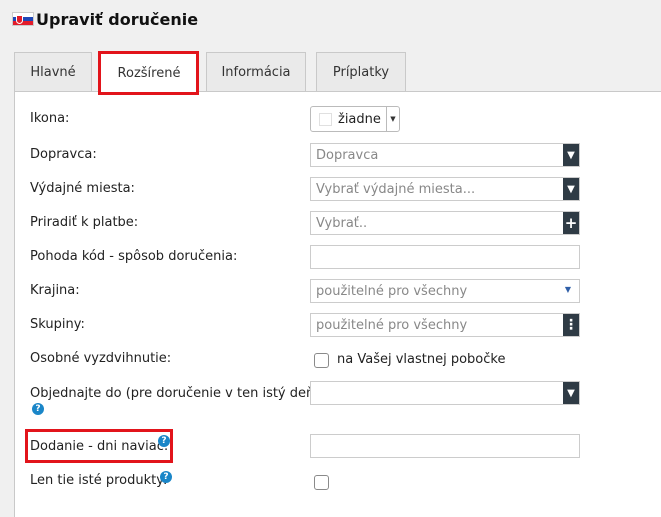  I want to click on osobne-checkbox, so click(321, 360).